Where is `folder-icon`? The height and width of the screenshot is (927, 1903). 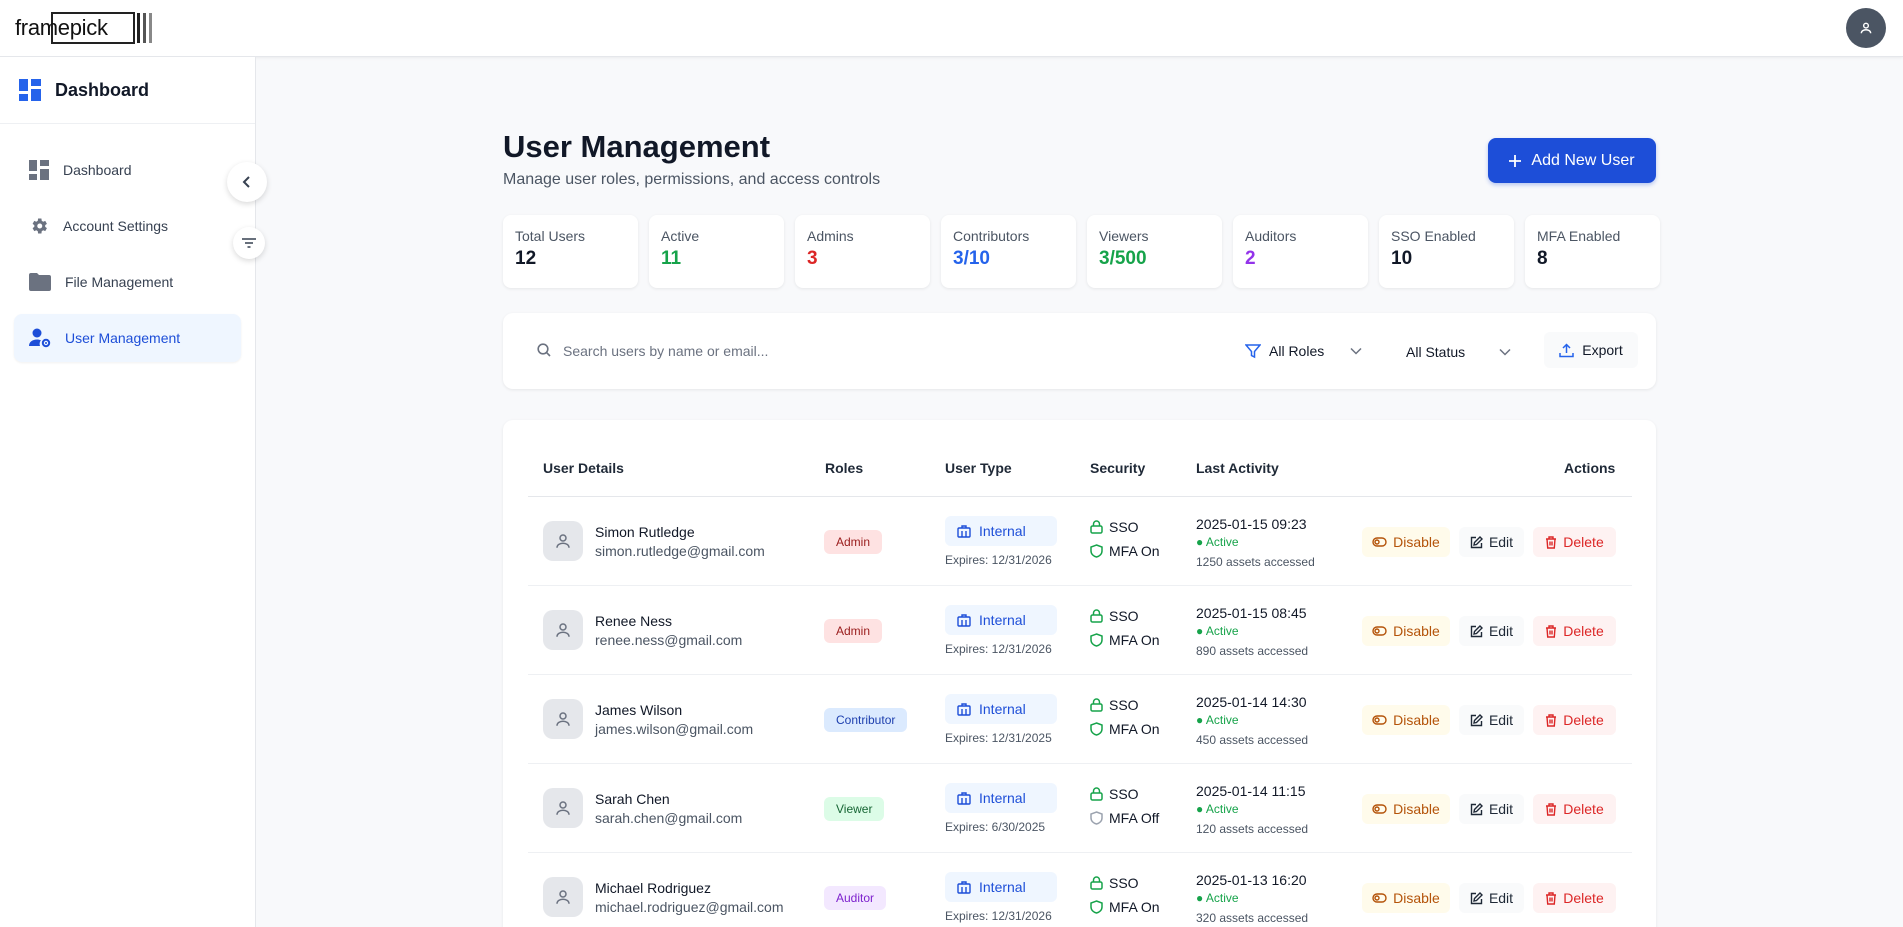 folder-icon is located at coordinates (40, 282).